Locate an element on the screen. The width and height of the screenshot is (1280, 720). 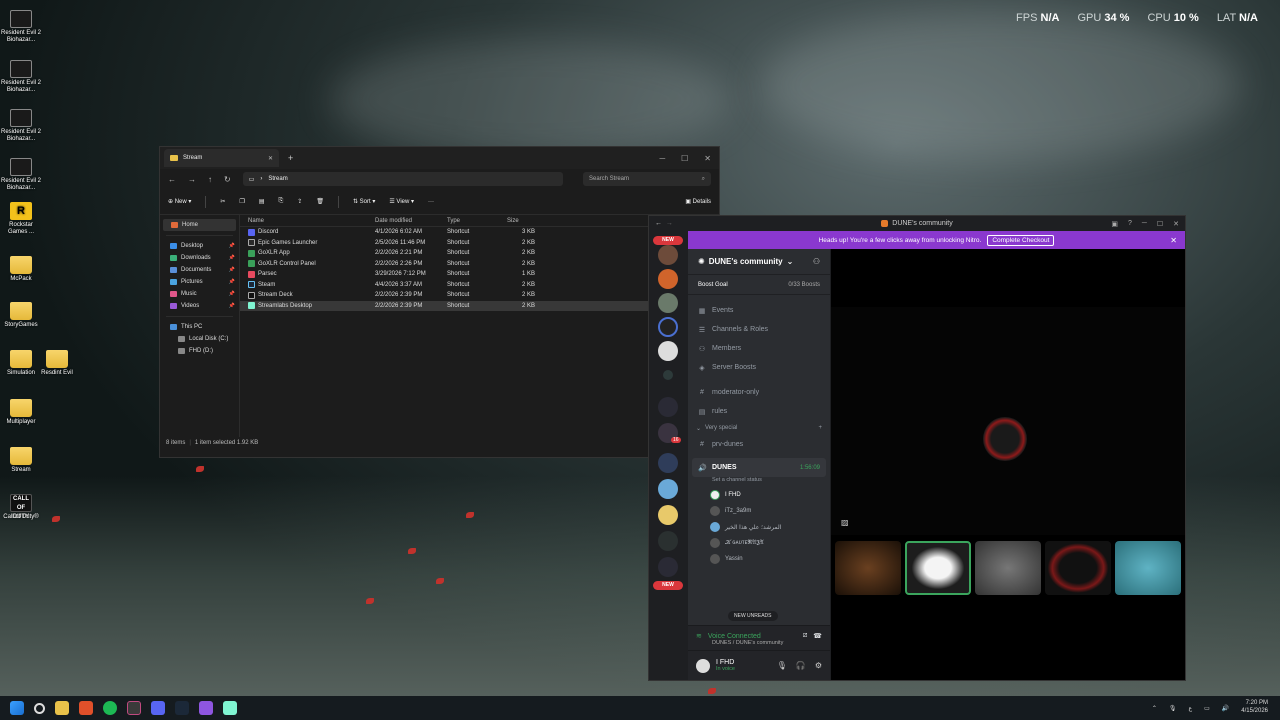
app-icon is located at coordinates (206, 708).